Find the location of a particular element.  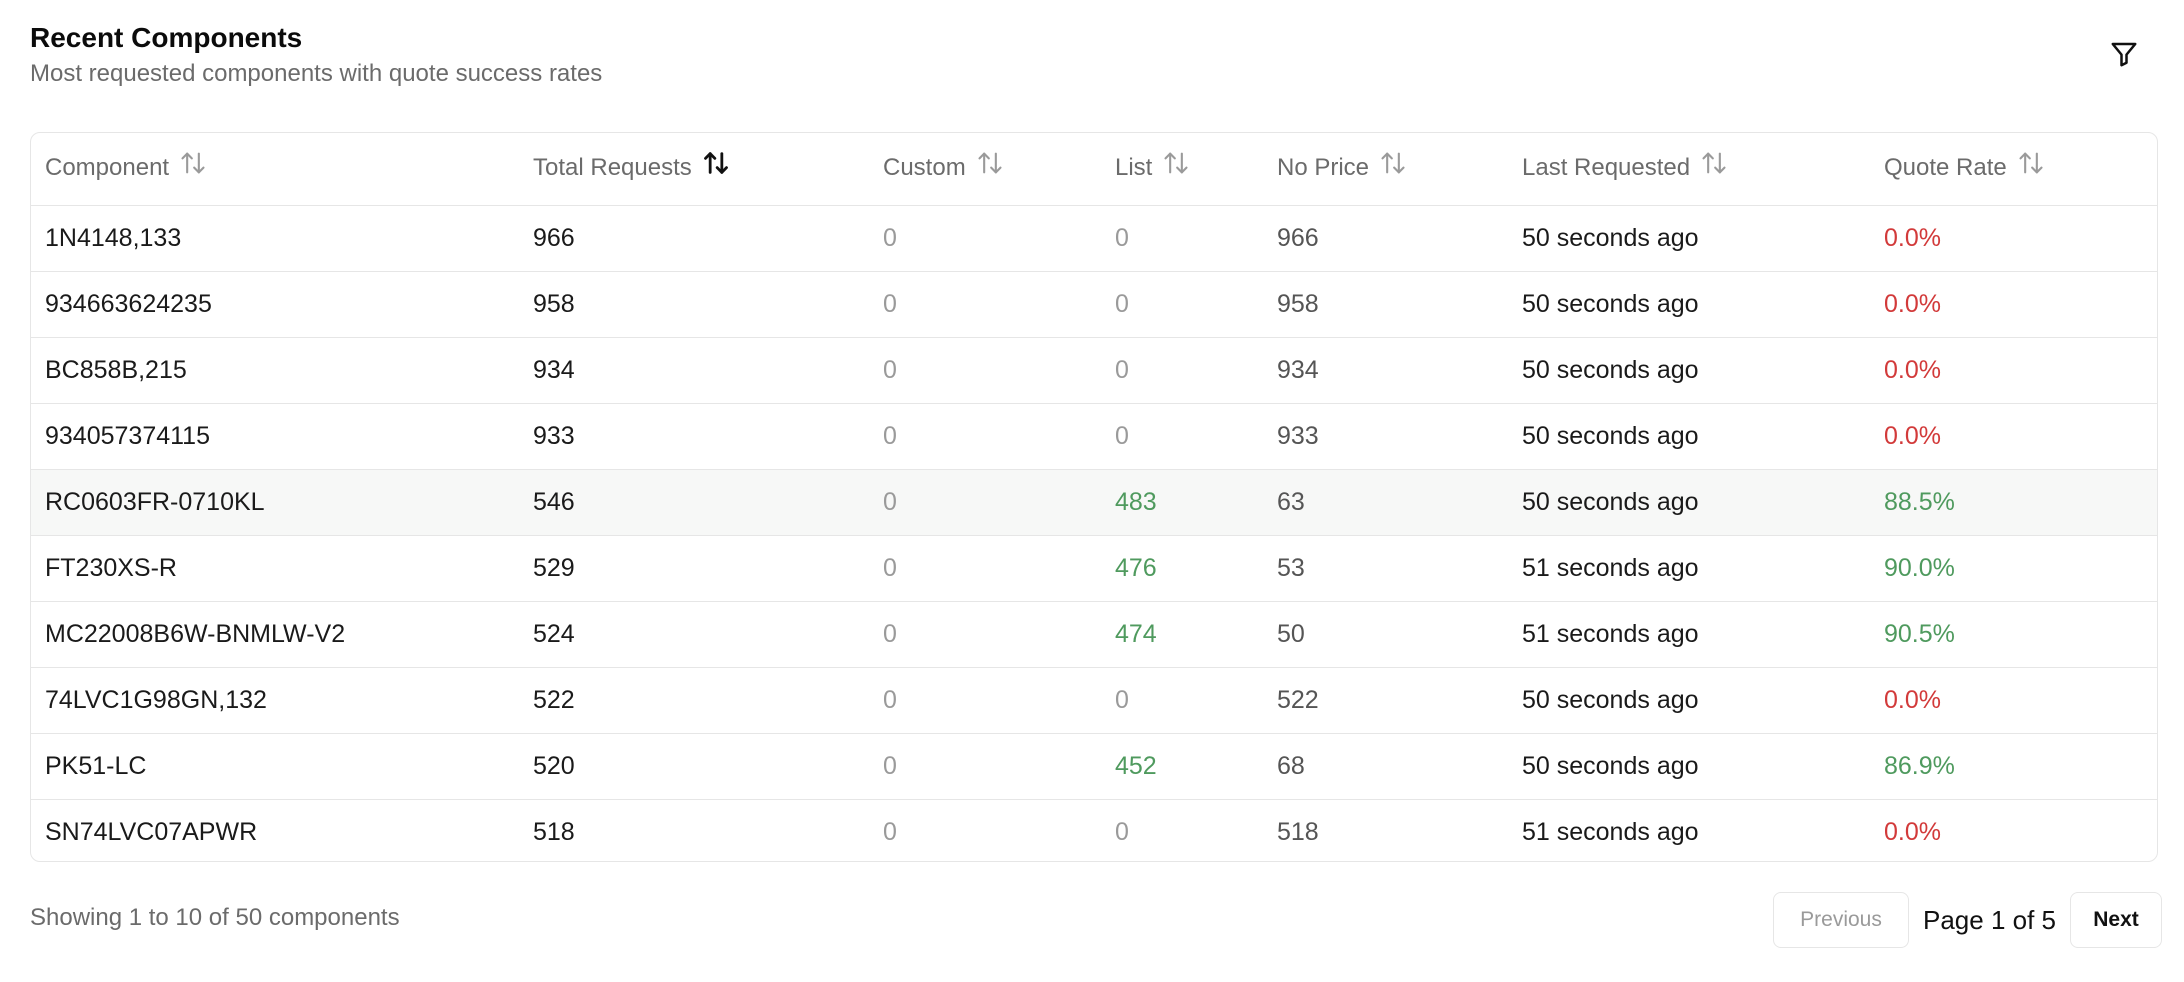

table-row: BC858B,215 934 0 0 934 50 seconds ago 0.0% is located at coordinates (1094, 370).